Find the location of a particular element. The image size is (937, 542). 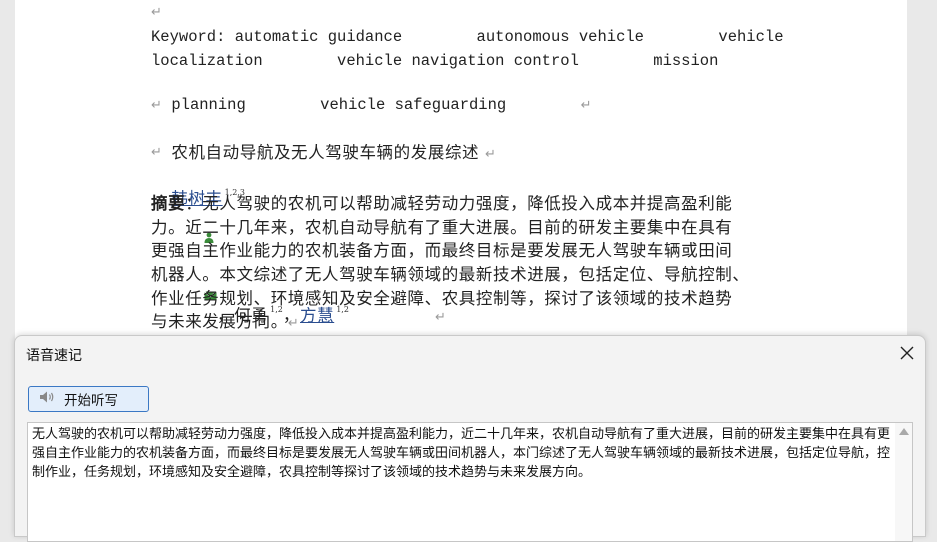

abstract-line-6-wrap: 与未来发展方向。↵ is located at coordinates (225, 320).